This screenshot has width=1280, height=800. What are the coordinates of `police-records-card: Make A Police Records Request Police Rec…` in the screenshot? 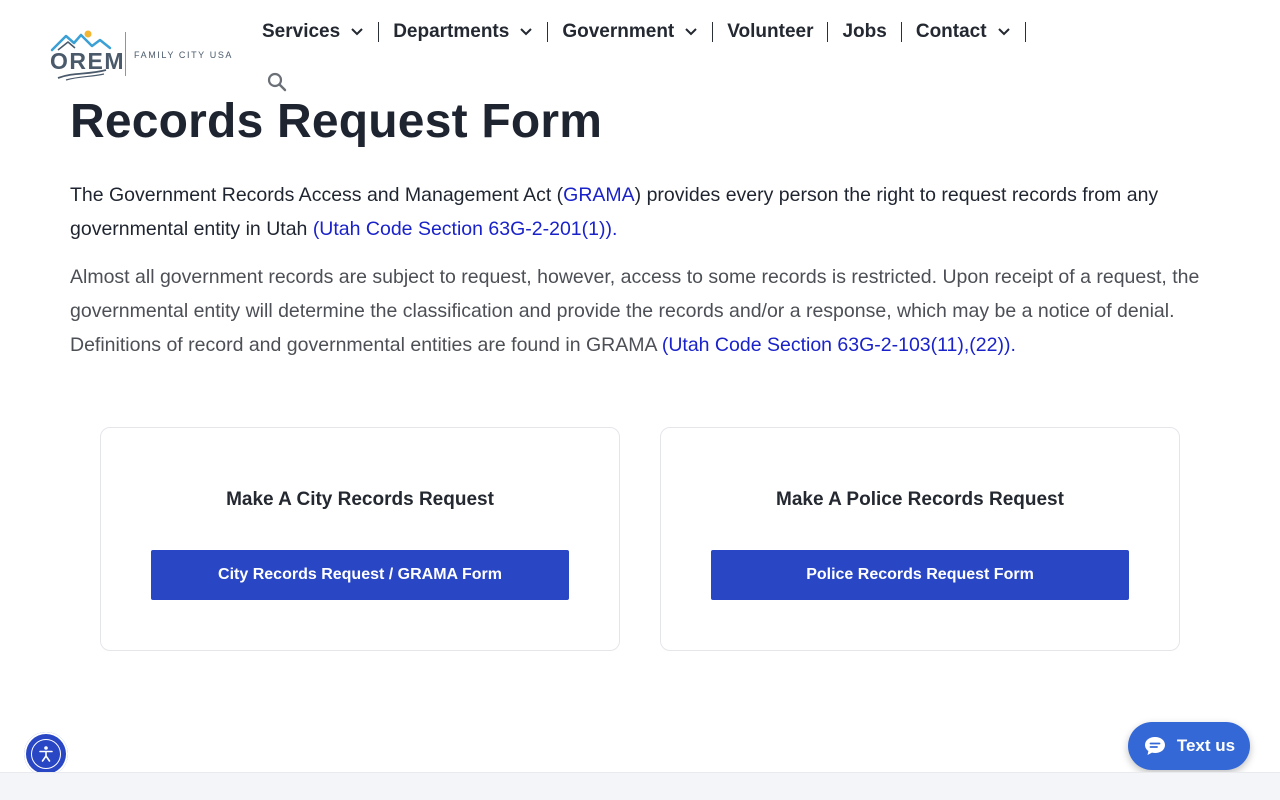 It's located at (920, 539).